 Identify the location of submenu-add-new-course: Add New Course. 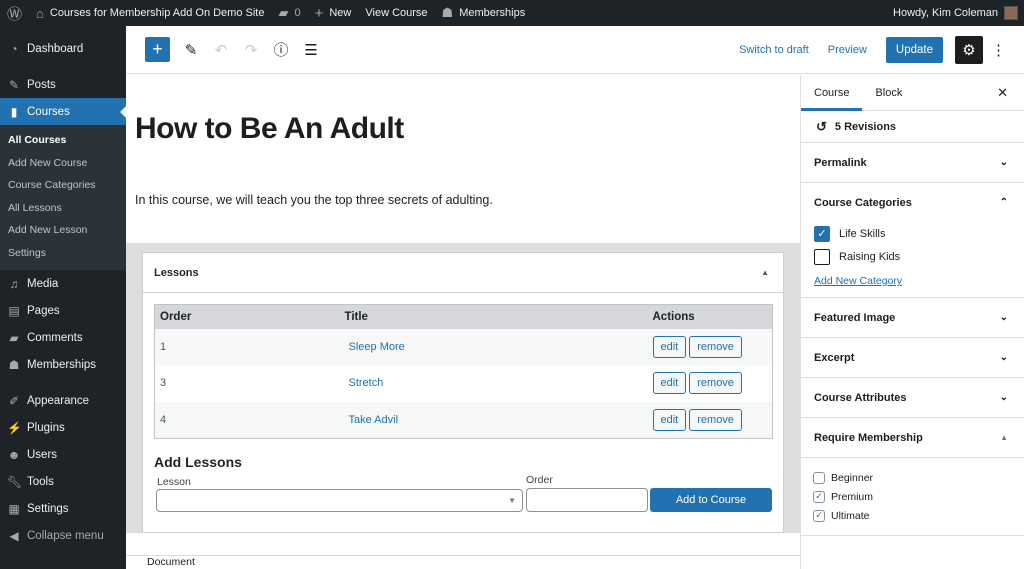
(63, 163).